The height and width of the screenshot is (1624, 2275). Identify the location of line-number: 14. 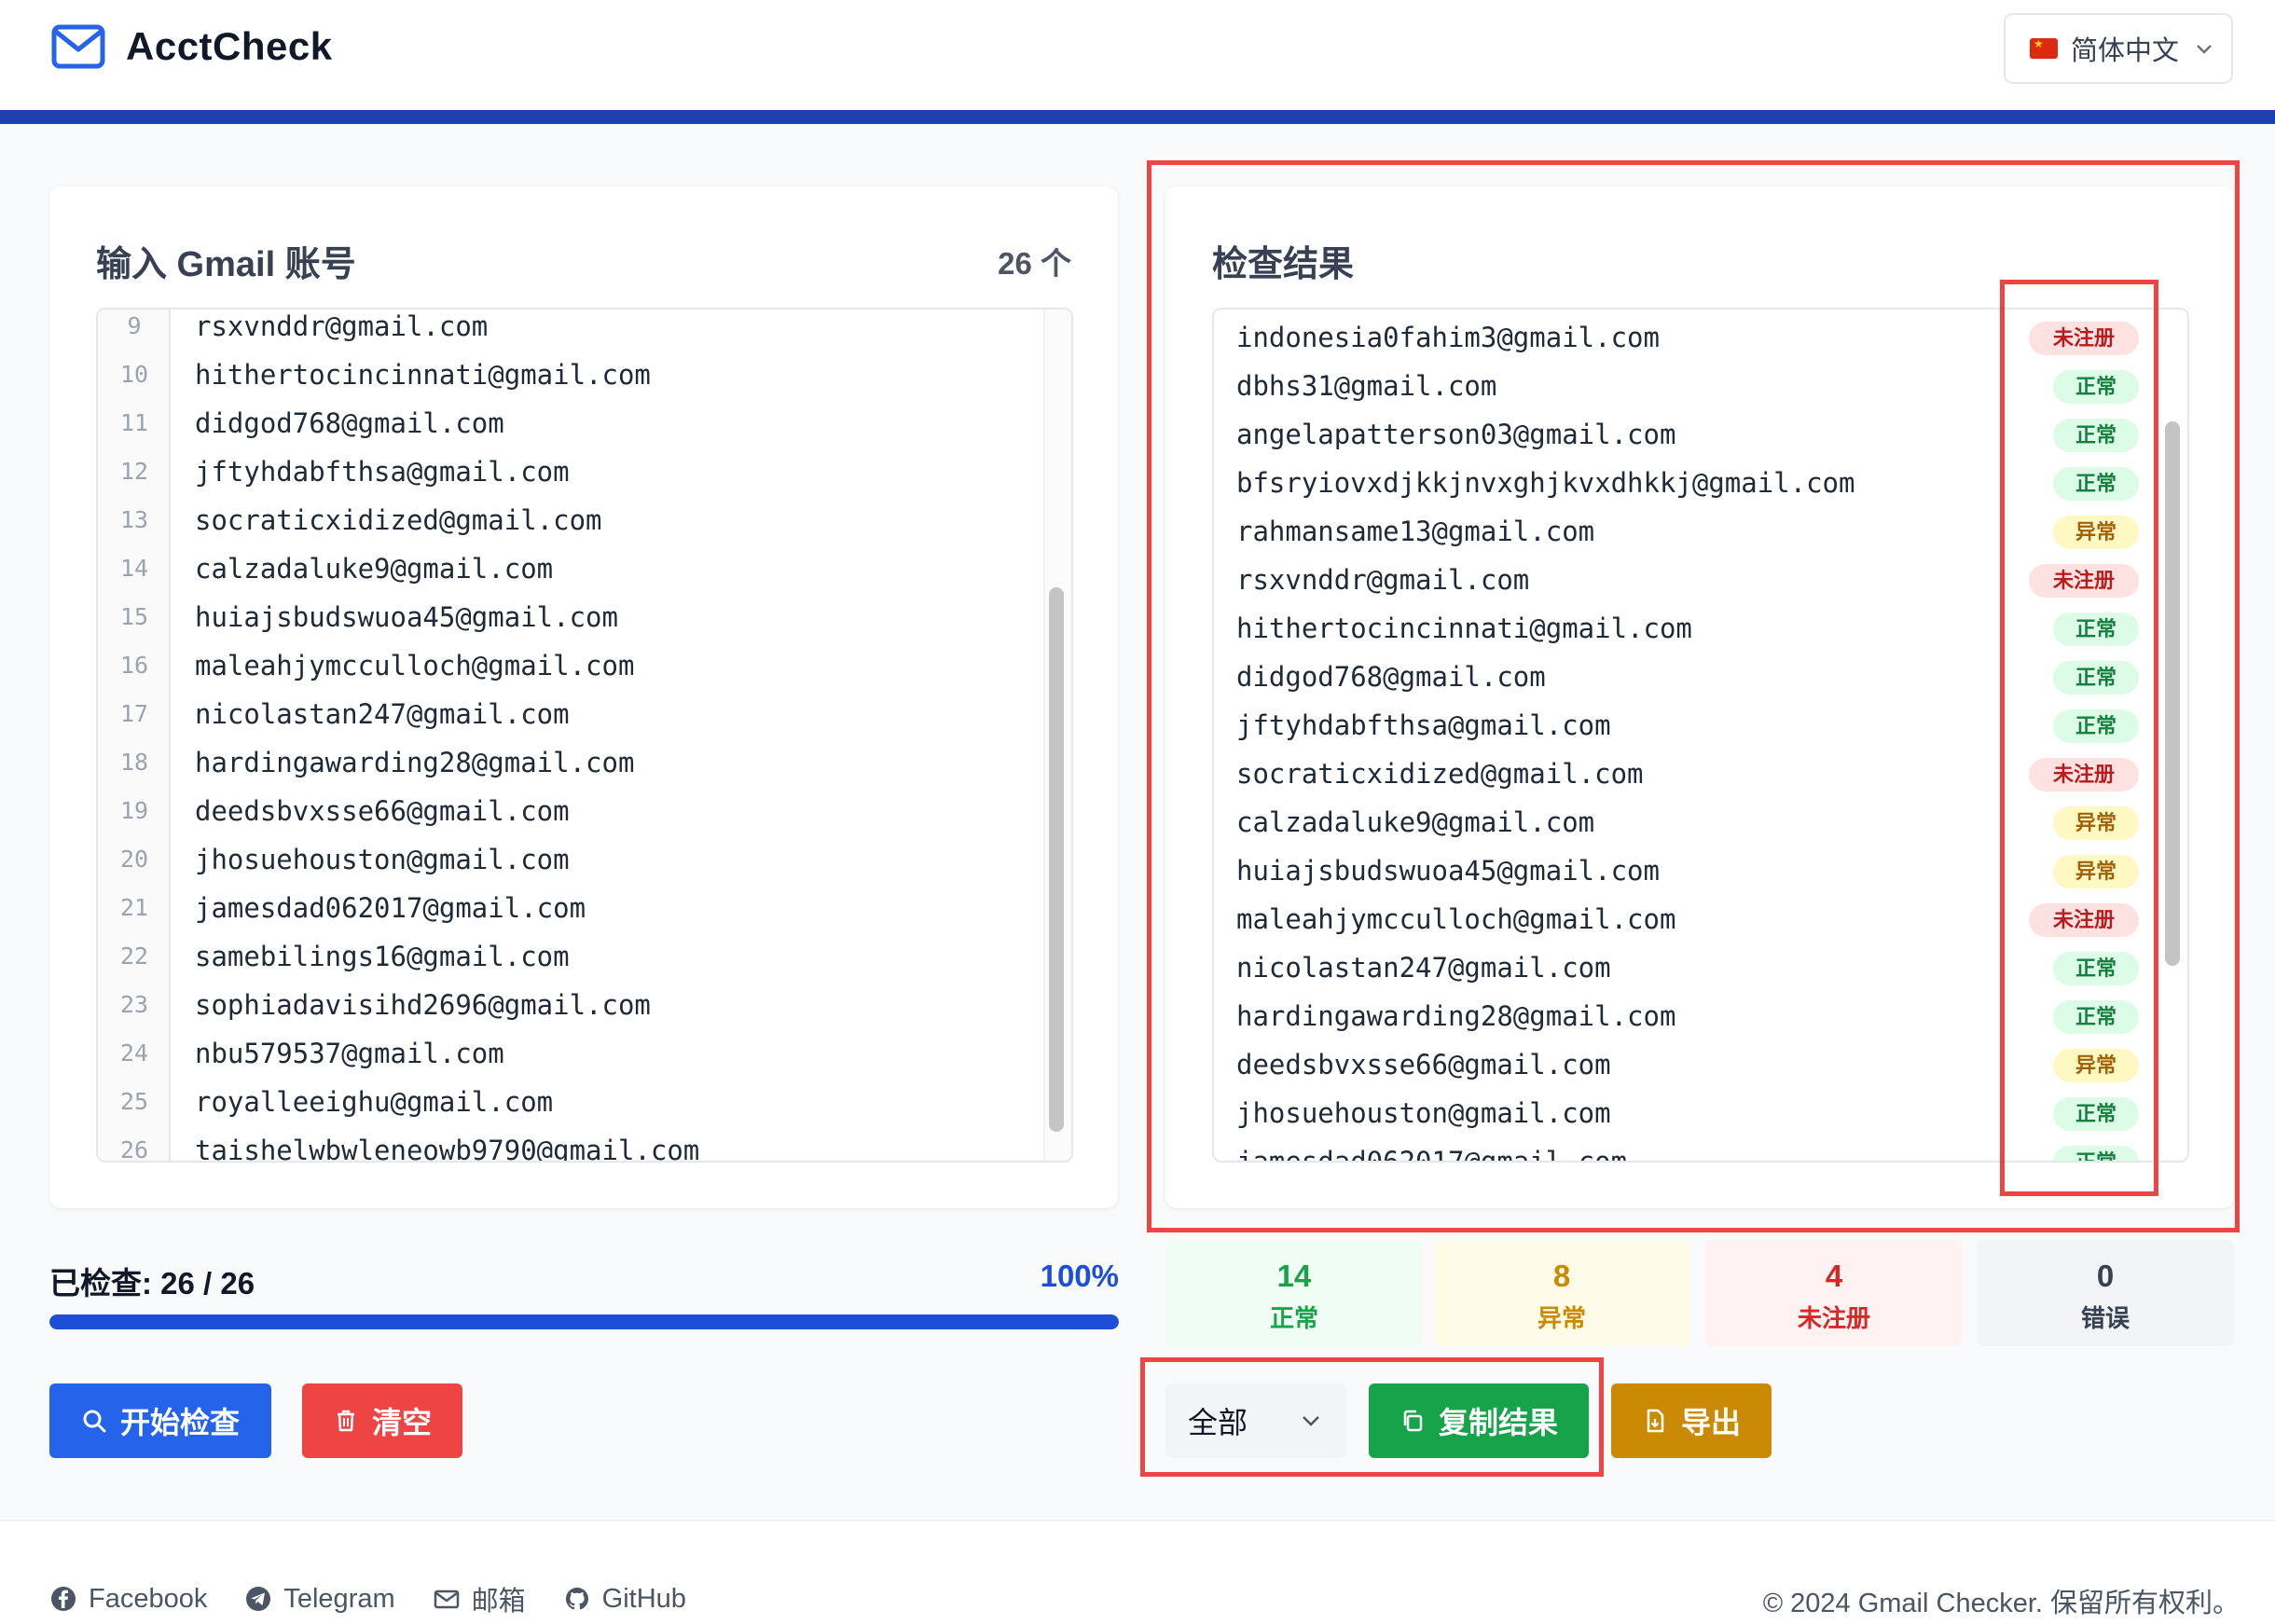
(134, 568).